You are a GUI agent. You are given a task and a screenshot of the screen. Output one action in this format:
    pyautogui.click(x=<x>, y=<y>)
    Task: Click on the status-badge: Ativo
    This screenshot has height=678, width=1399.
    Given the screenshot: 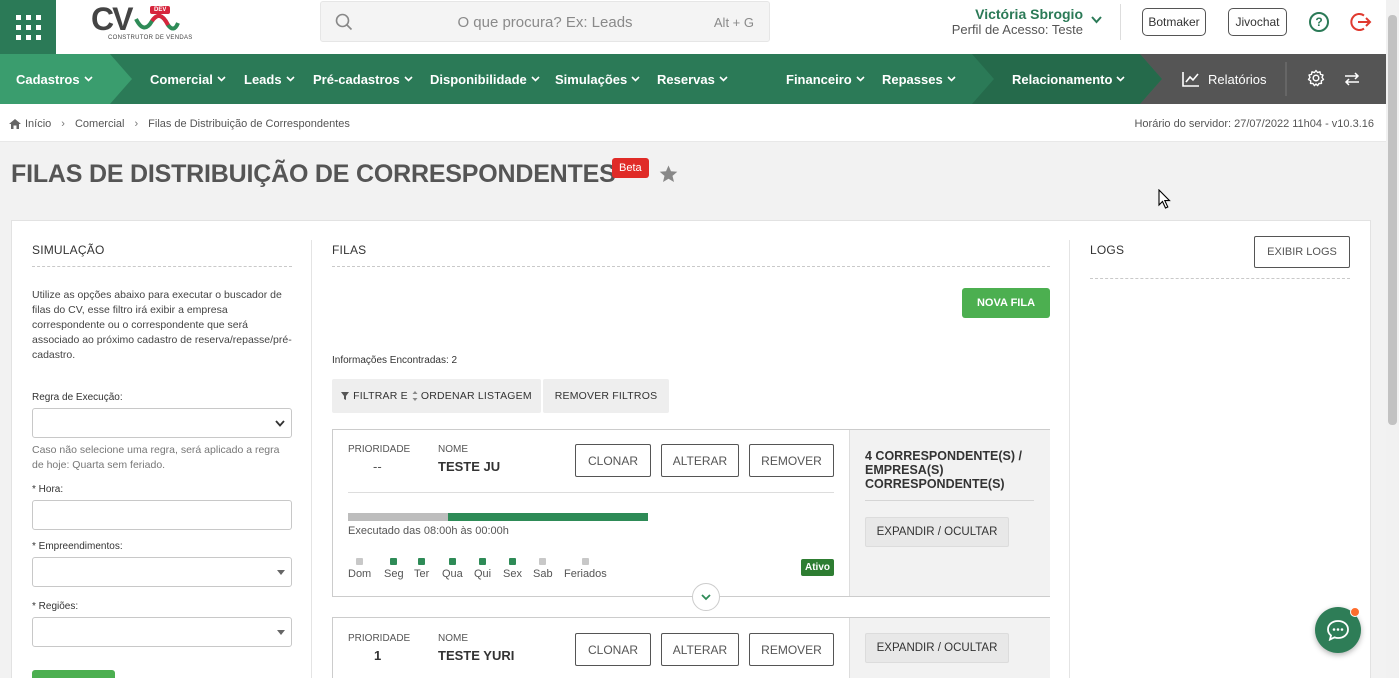 What is the action you would take?
    pyautogui.click(x=817, y=567)
    